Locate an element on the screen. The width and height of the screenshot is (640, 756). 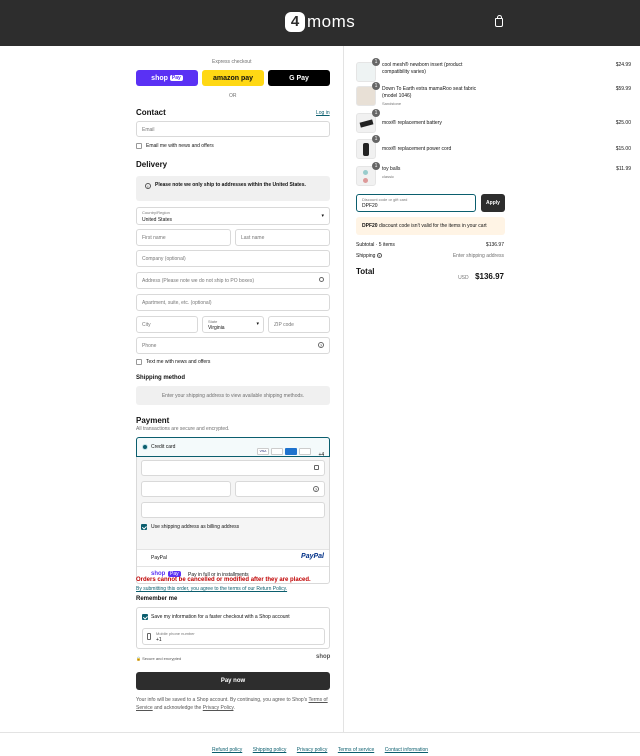
amazon-pay-text: amazon pay is located at coordinates (233, 78).